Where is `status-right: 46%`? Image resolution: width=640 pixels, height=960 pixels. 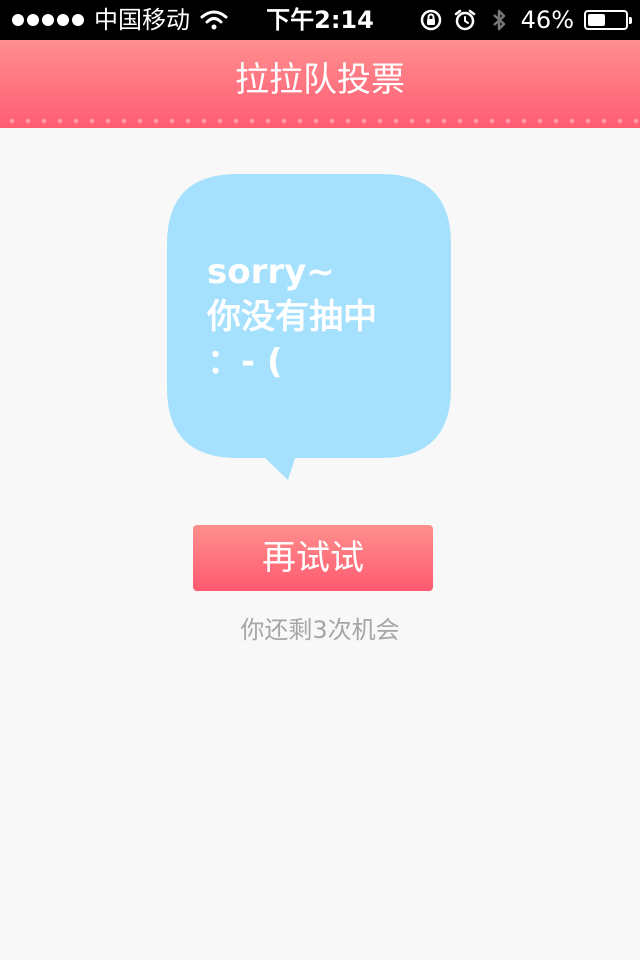
status-right: 46% is located at coordinates (525, 20).